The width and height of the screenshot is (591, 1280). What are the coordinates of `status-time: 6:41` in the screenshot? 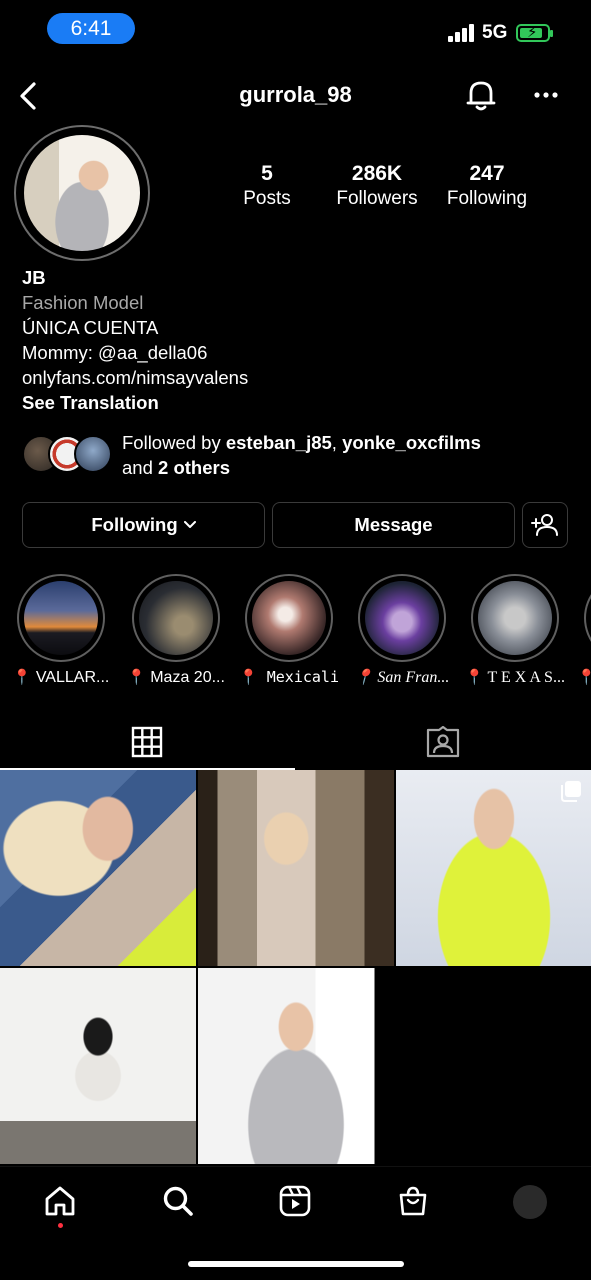 It's located at (91, 28).